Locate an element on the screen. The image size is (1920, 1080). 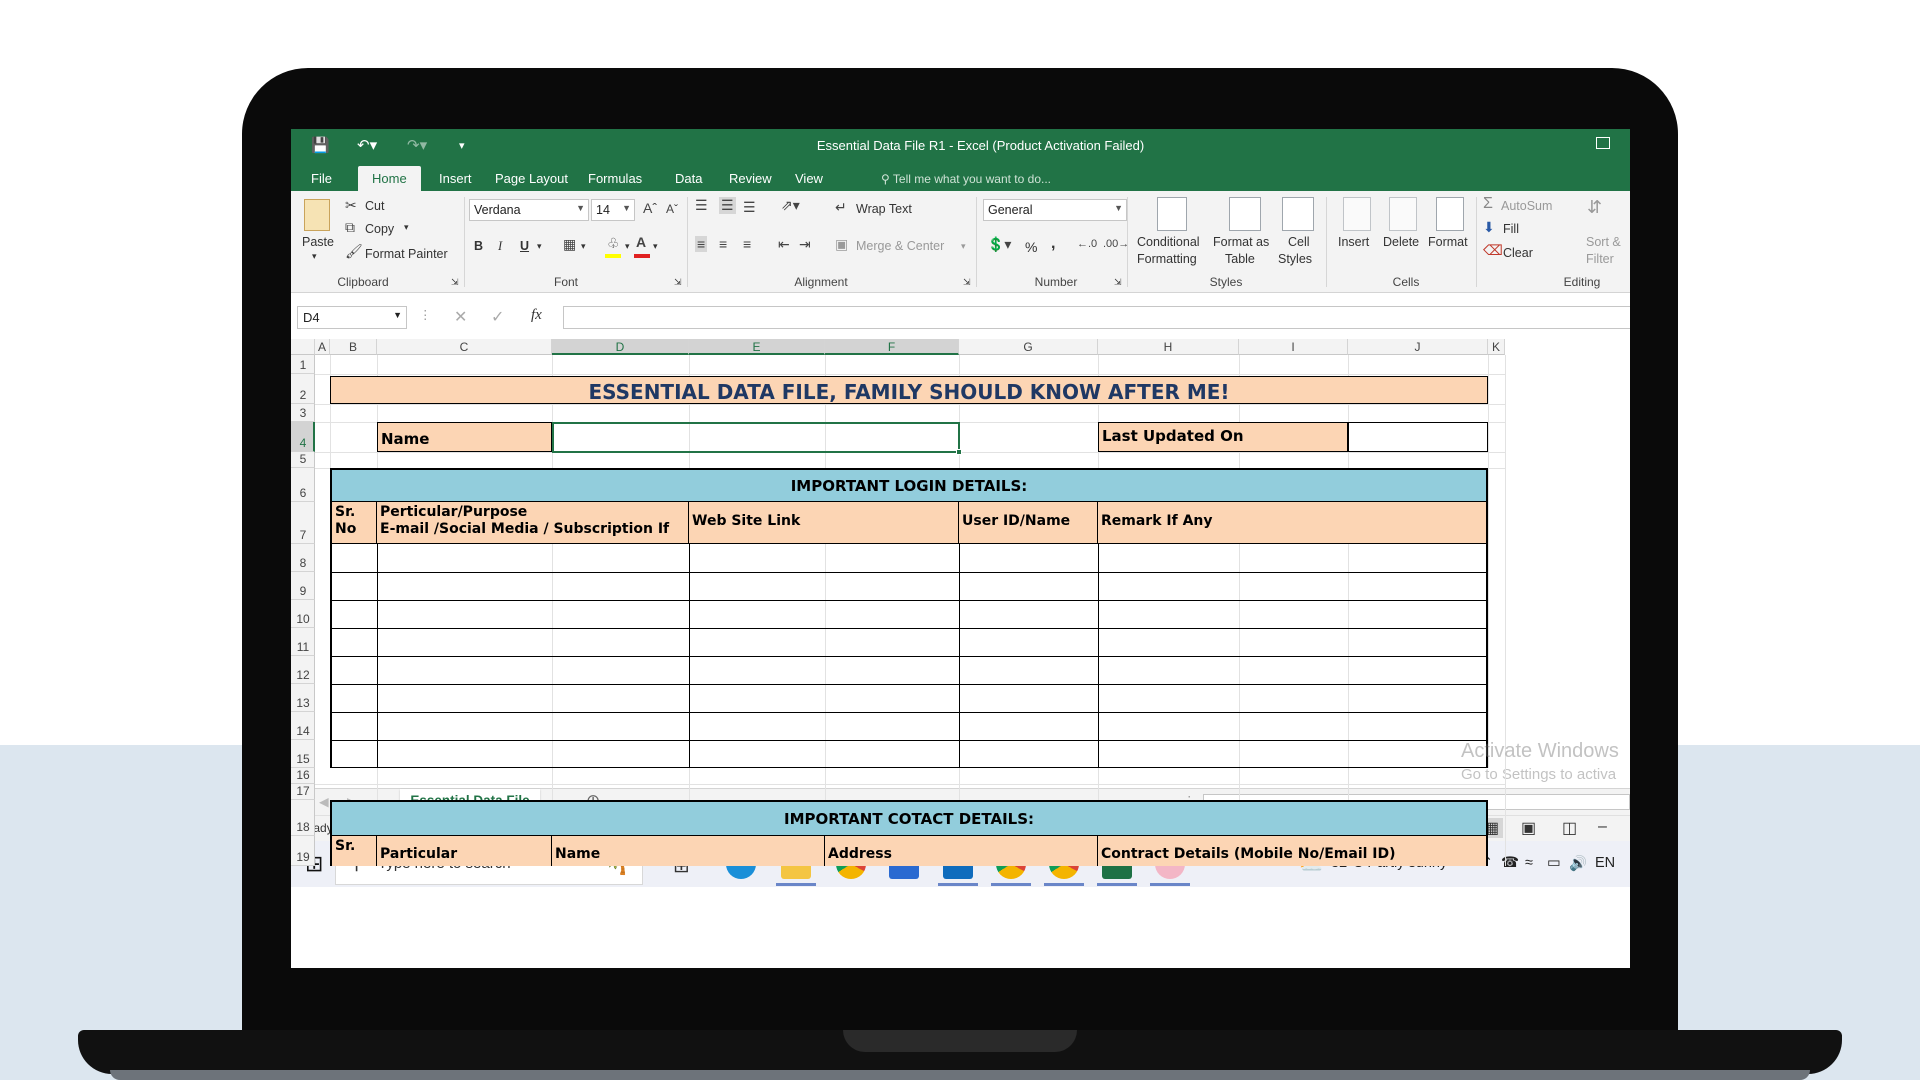
column-header-g: G is located at coordinates (1028, 347).